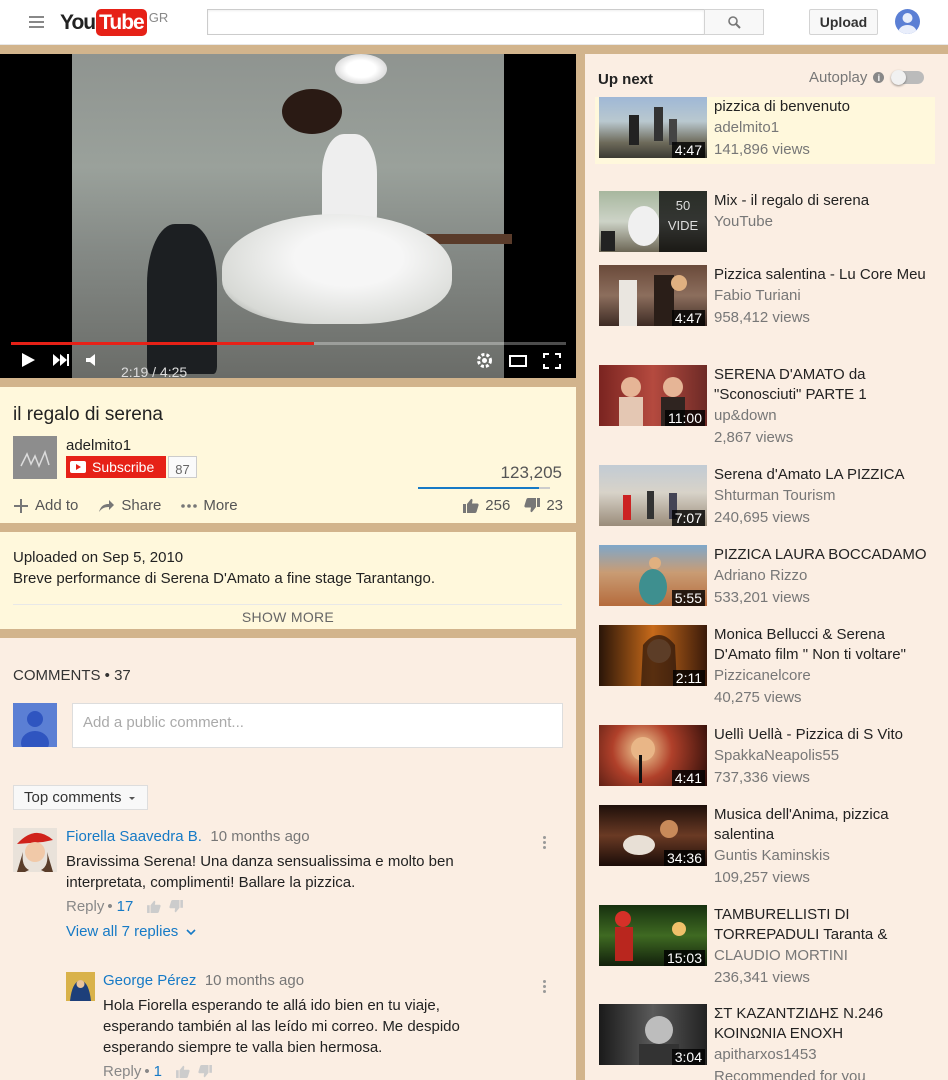 The width and height of the screenshot is (948, 1080). What do you see at coordinates (543, 505) in the screenshot?
I see `dislike-button: 23` at bounding box center [543, 505].